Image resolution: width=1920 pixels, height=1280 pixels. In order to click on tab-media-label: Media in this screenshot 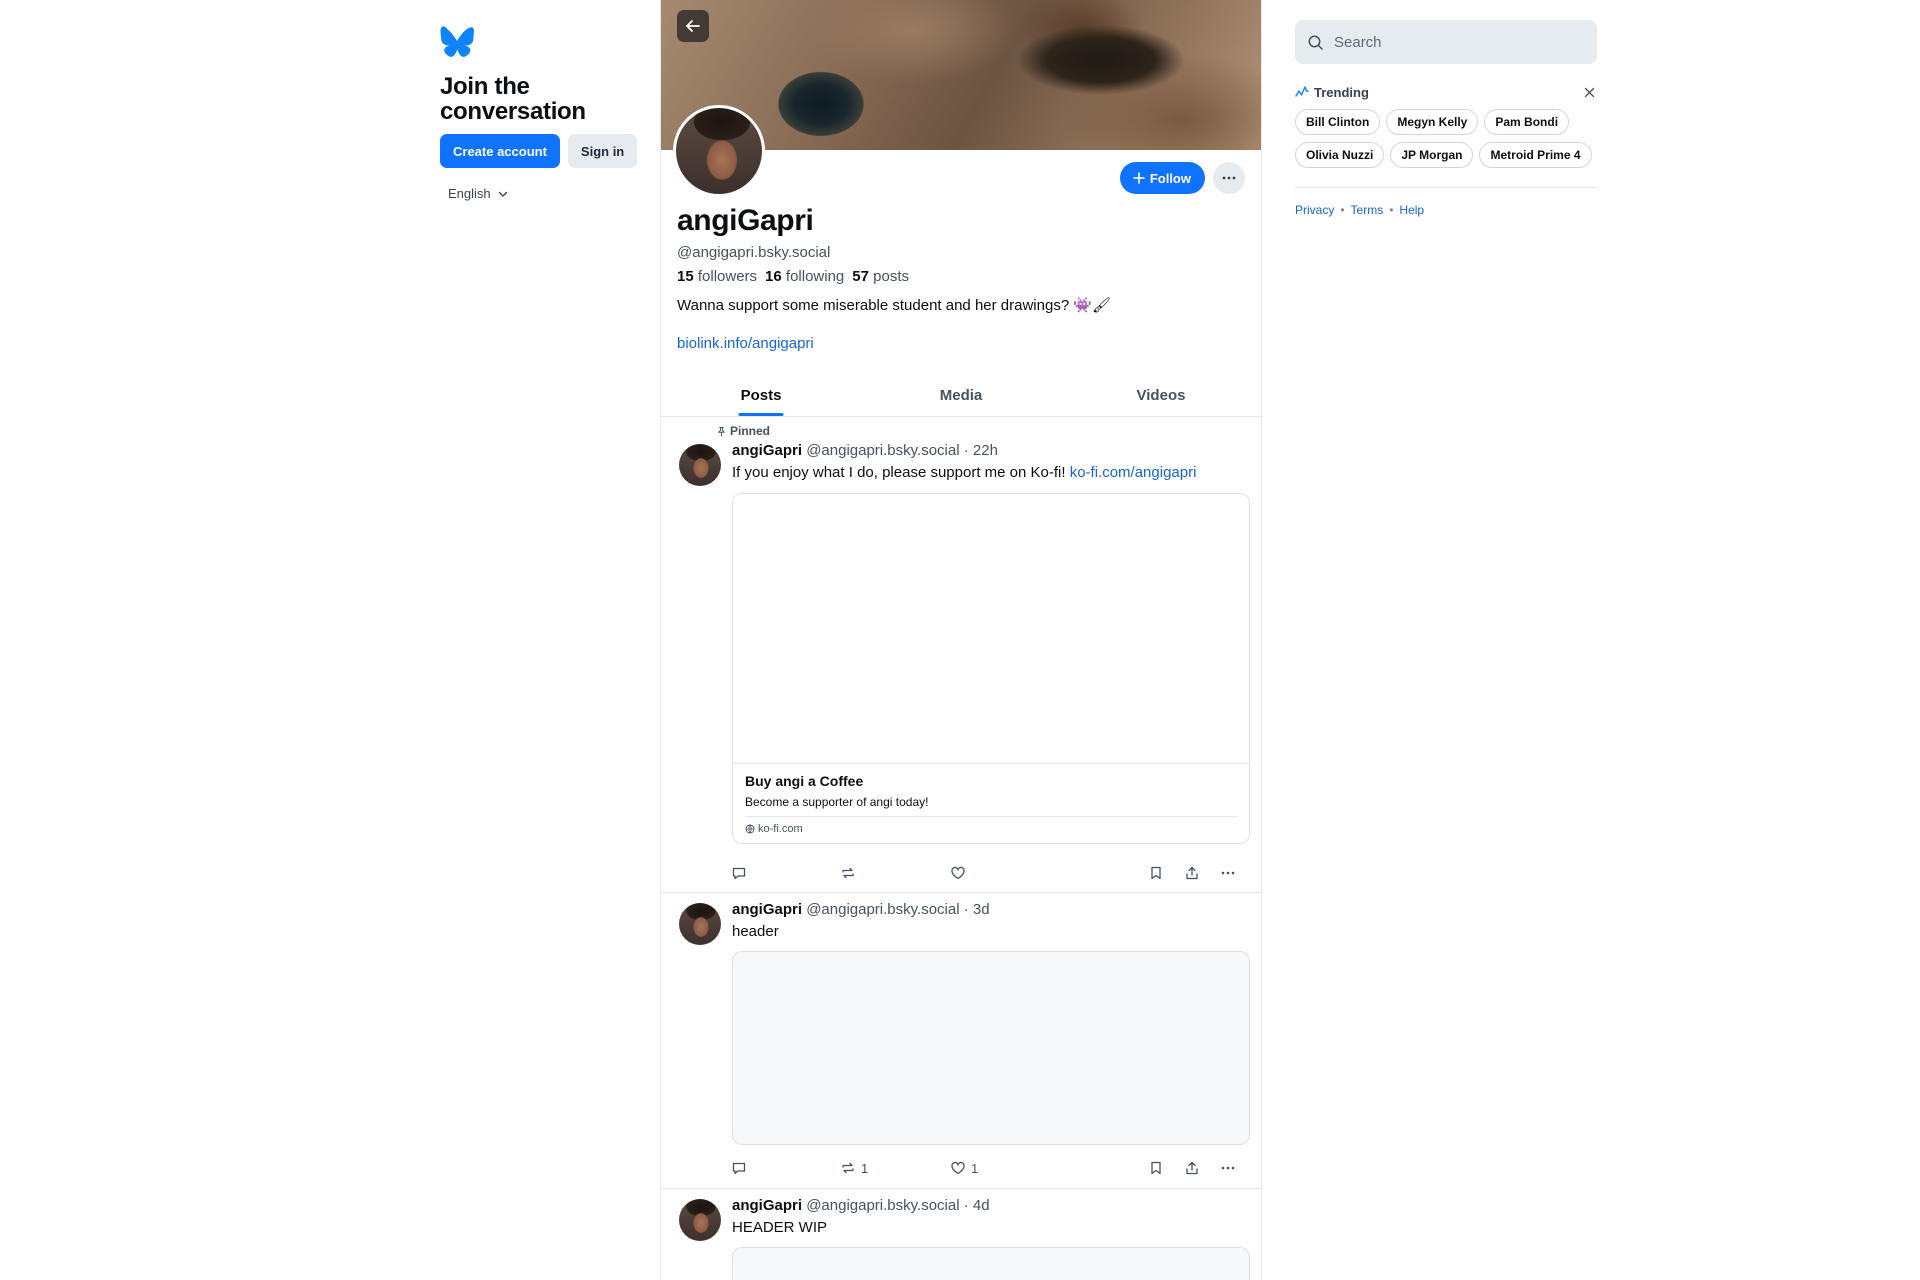, I will do `click(961, 395)`.